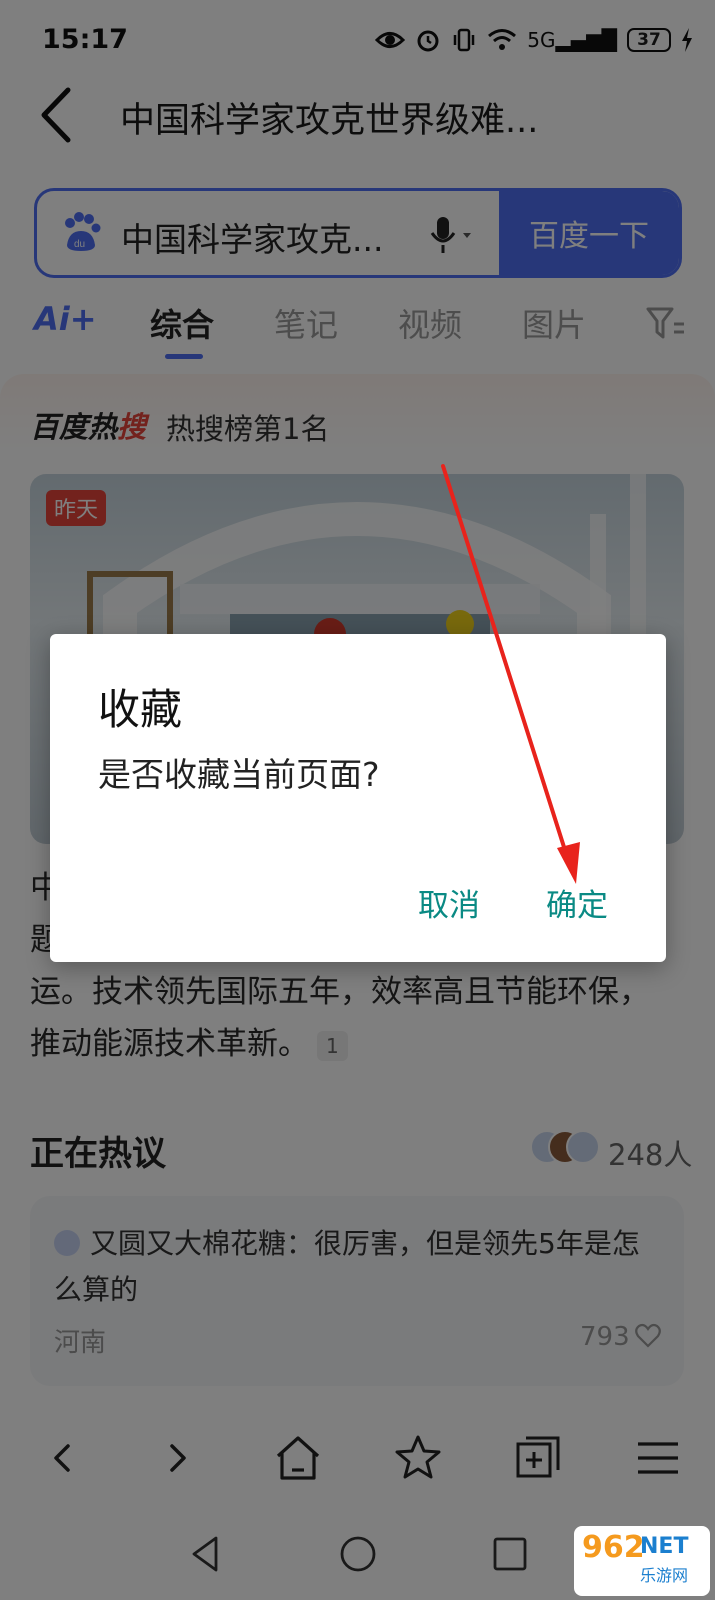 The width and height of the screenshot is (715, 1600). Describe the element at coordinates (140, 709) in the screenshot. I see `dialog-title: 收藏` at that location.